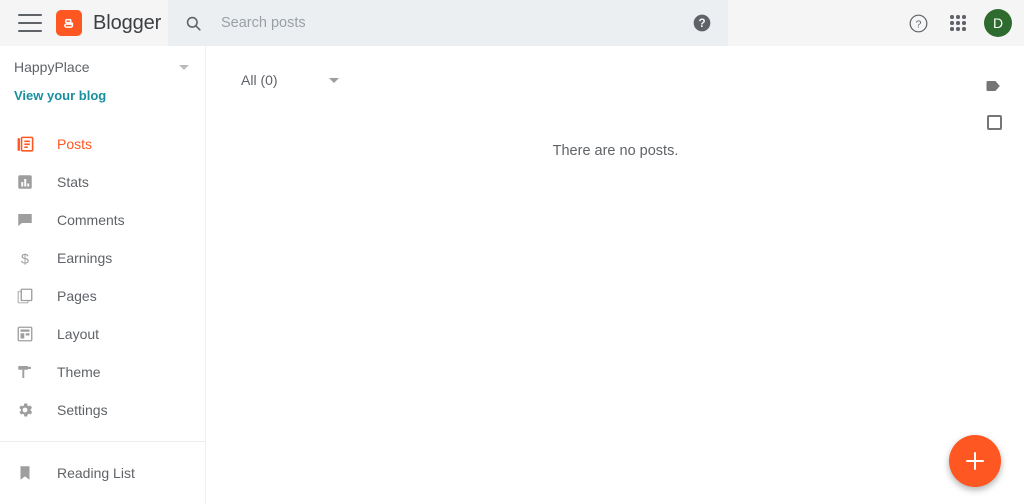 Image resolution: width=1024 pixels, height=504 pixels. Describe the element at coordinates (25, 473) in the screenshot. I see `bookmark-icon` at that location.